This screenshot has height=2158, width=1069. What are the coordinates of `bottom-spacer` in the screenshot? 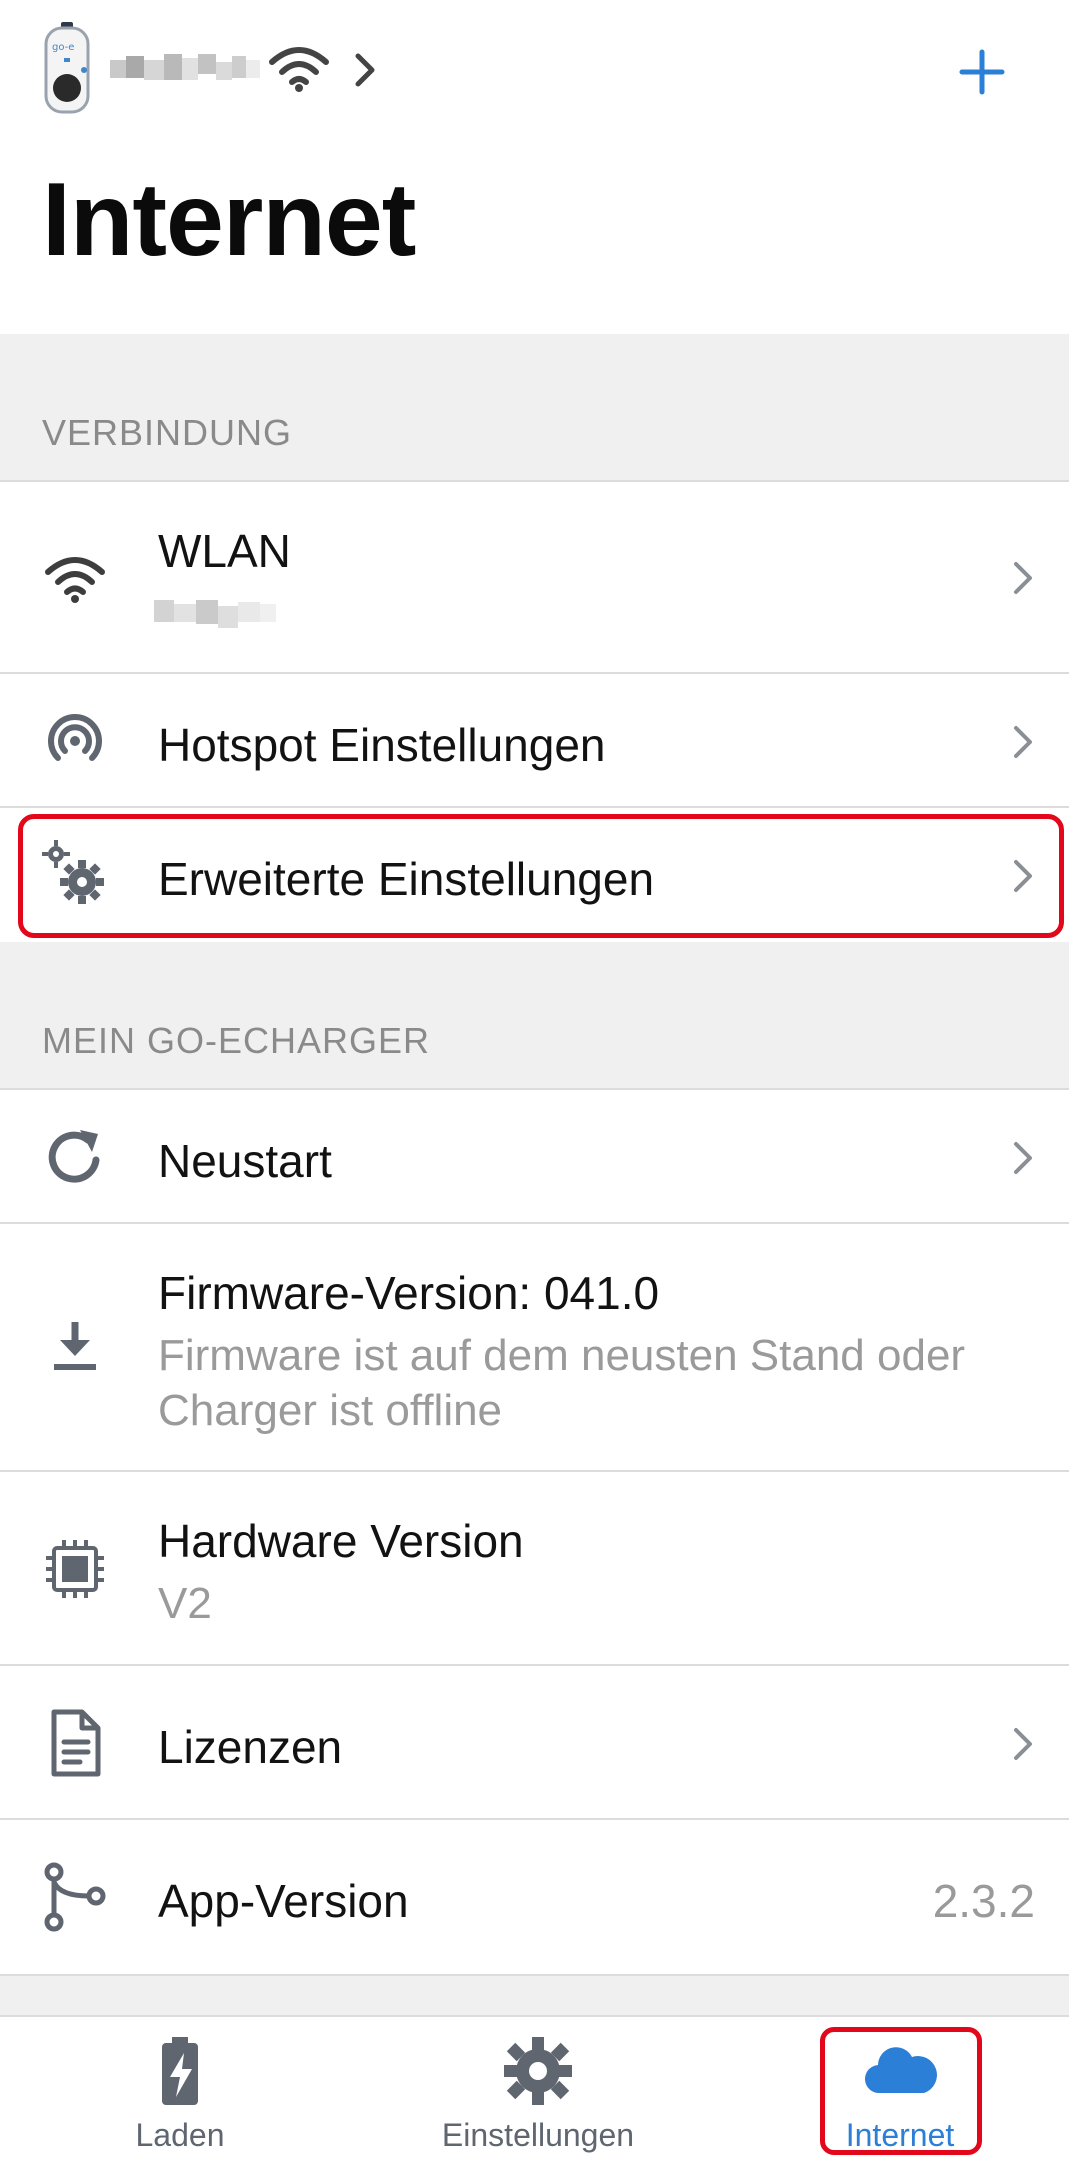 It's located at (534, 1996).